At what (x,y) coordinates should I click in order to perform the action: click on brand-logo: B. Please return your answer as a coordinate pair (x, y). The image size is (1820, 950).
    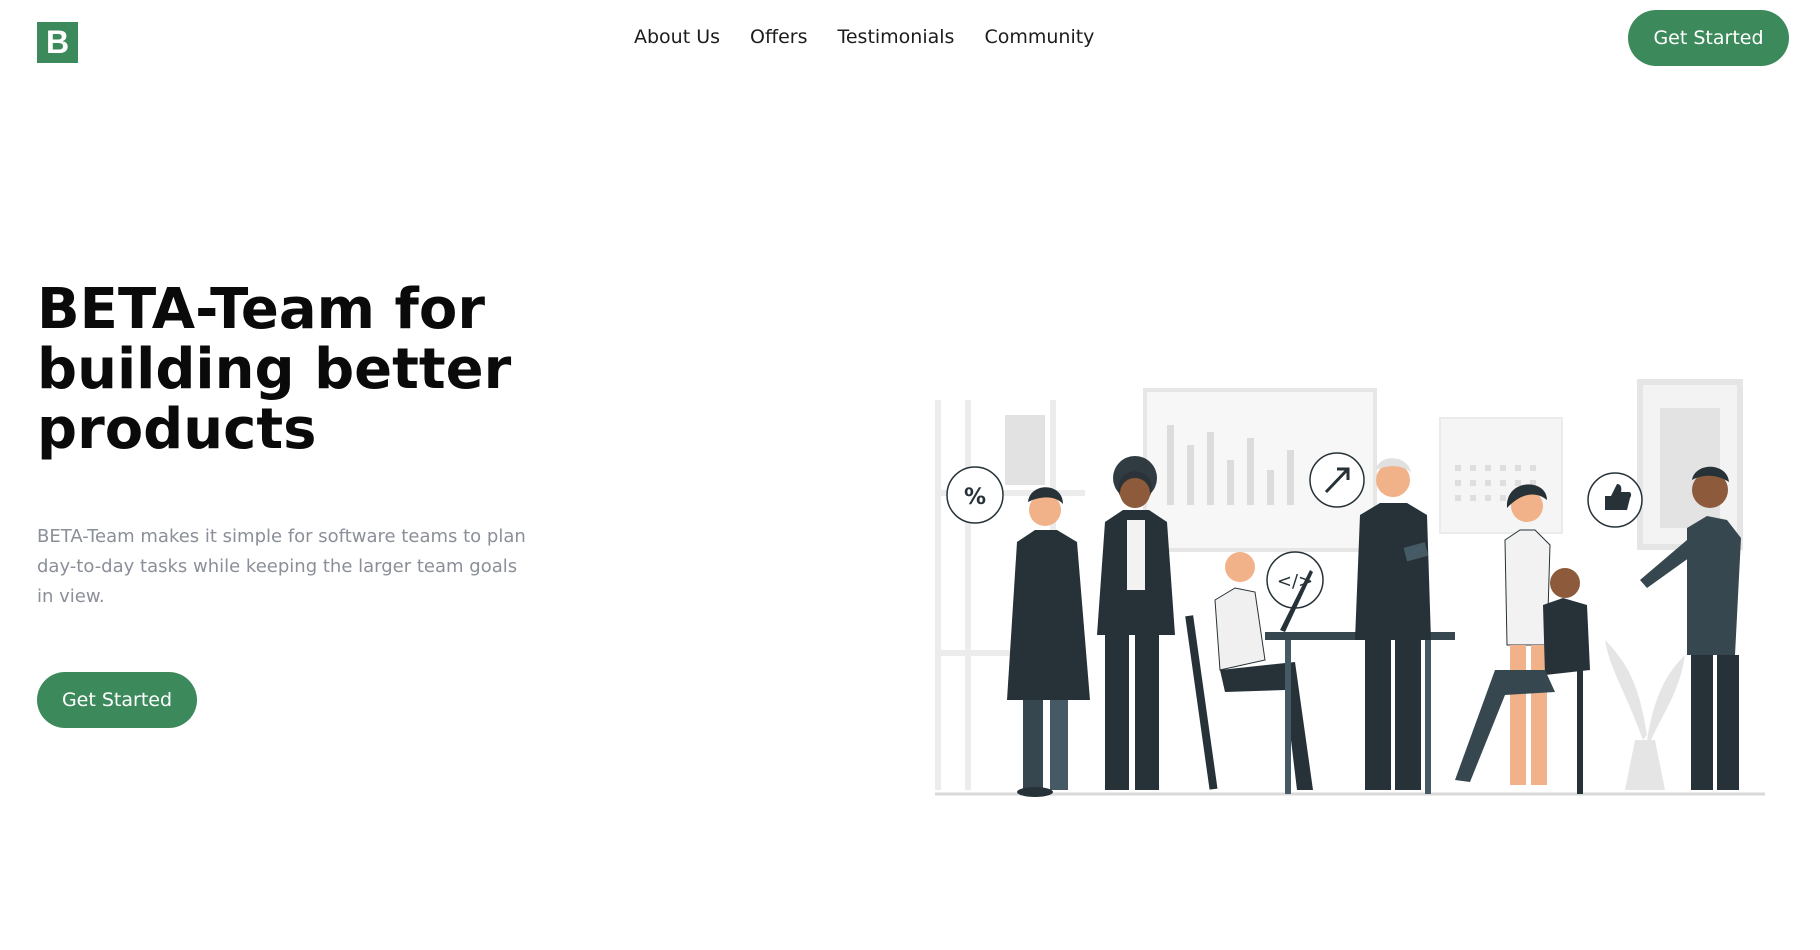
    Looking at the image, I should click on (57, 42).